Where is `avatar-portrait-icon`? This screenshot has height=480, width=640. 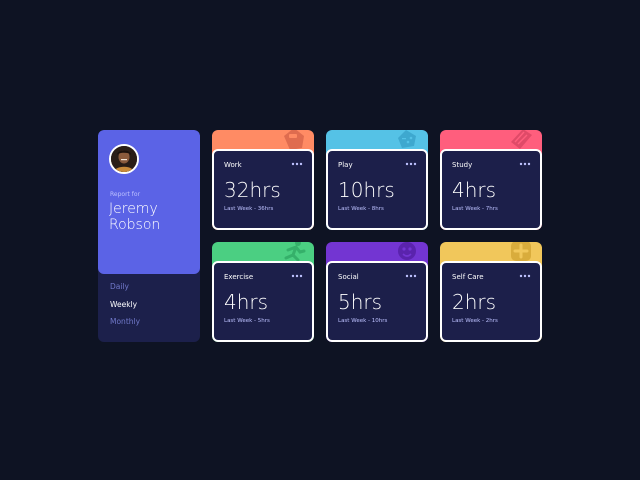
avatar-portrait-icon is located at coordinates (124, 159).